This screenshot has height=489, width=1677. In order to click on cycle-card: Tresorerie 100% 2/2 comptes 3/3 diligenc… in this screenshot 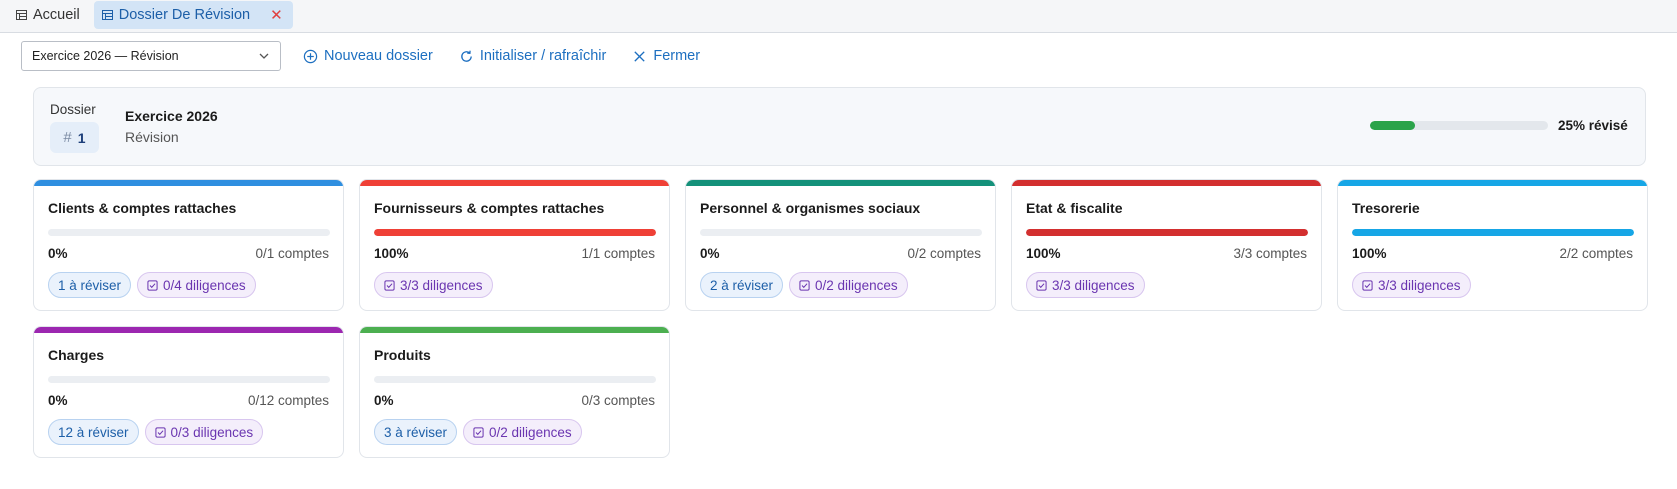, I will do `click(1492, 245)`.